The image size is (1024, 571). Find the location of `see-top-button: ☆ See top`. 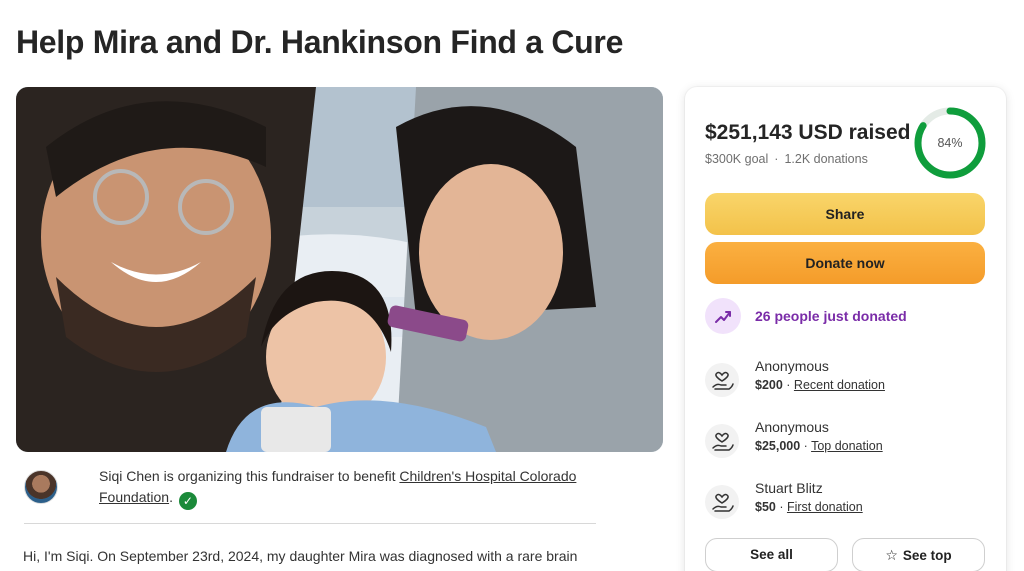

see-top-button: ☆ See top is located at coordinates (918, 554).